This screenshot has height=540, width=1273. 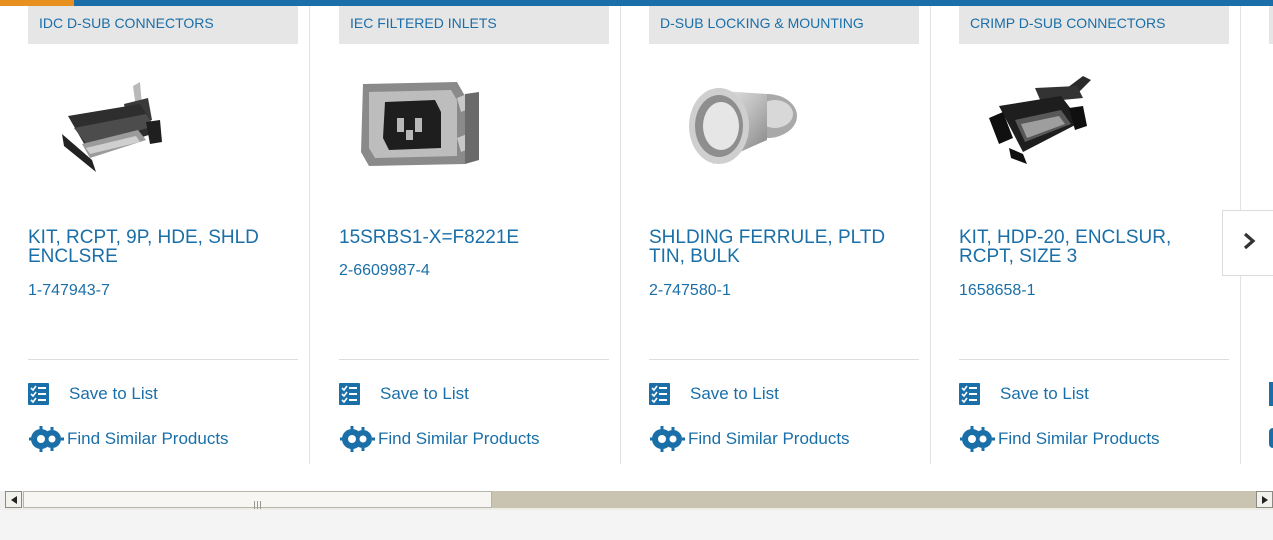 I want to click on part-number-link: 2-747580-1, so click(x=690, y=291).